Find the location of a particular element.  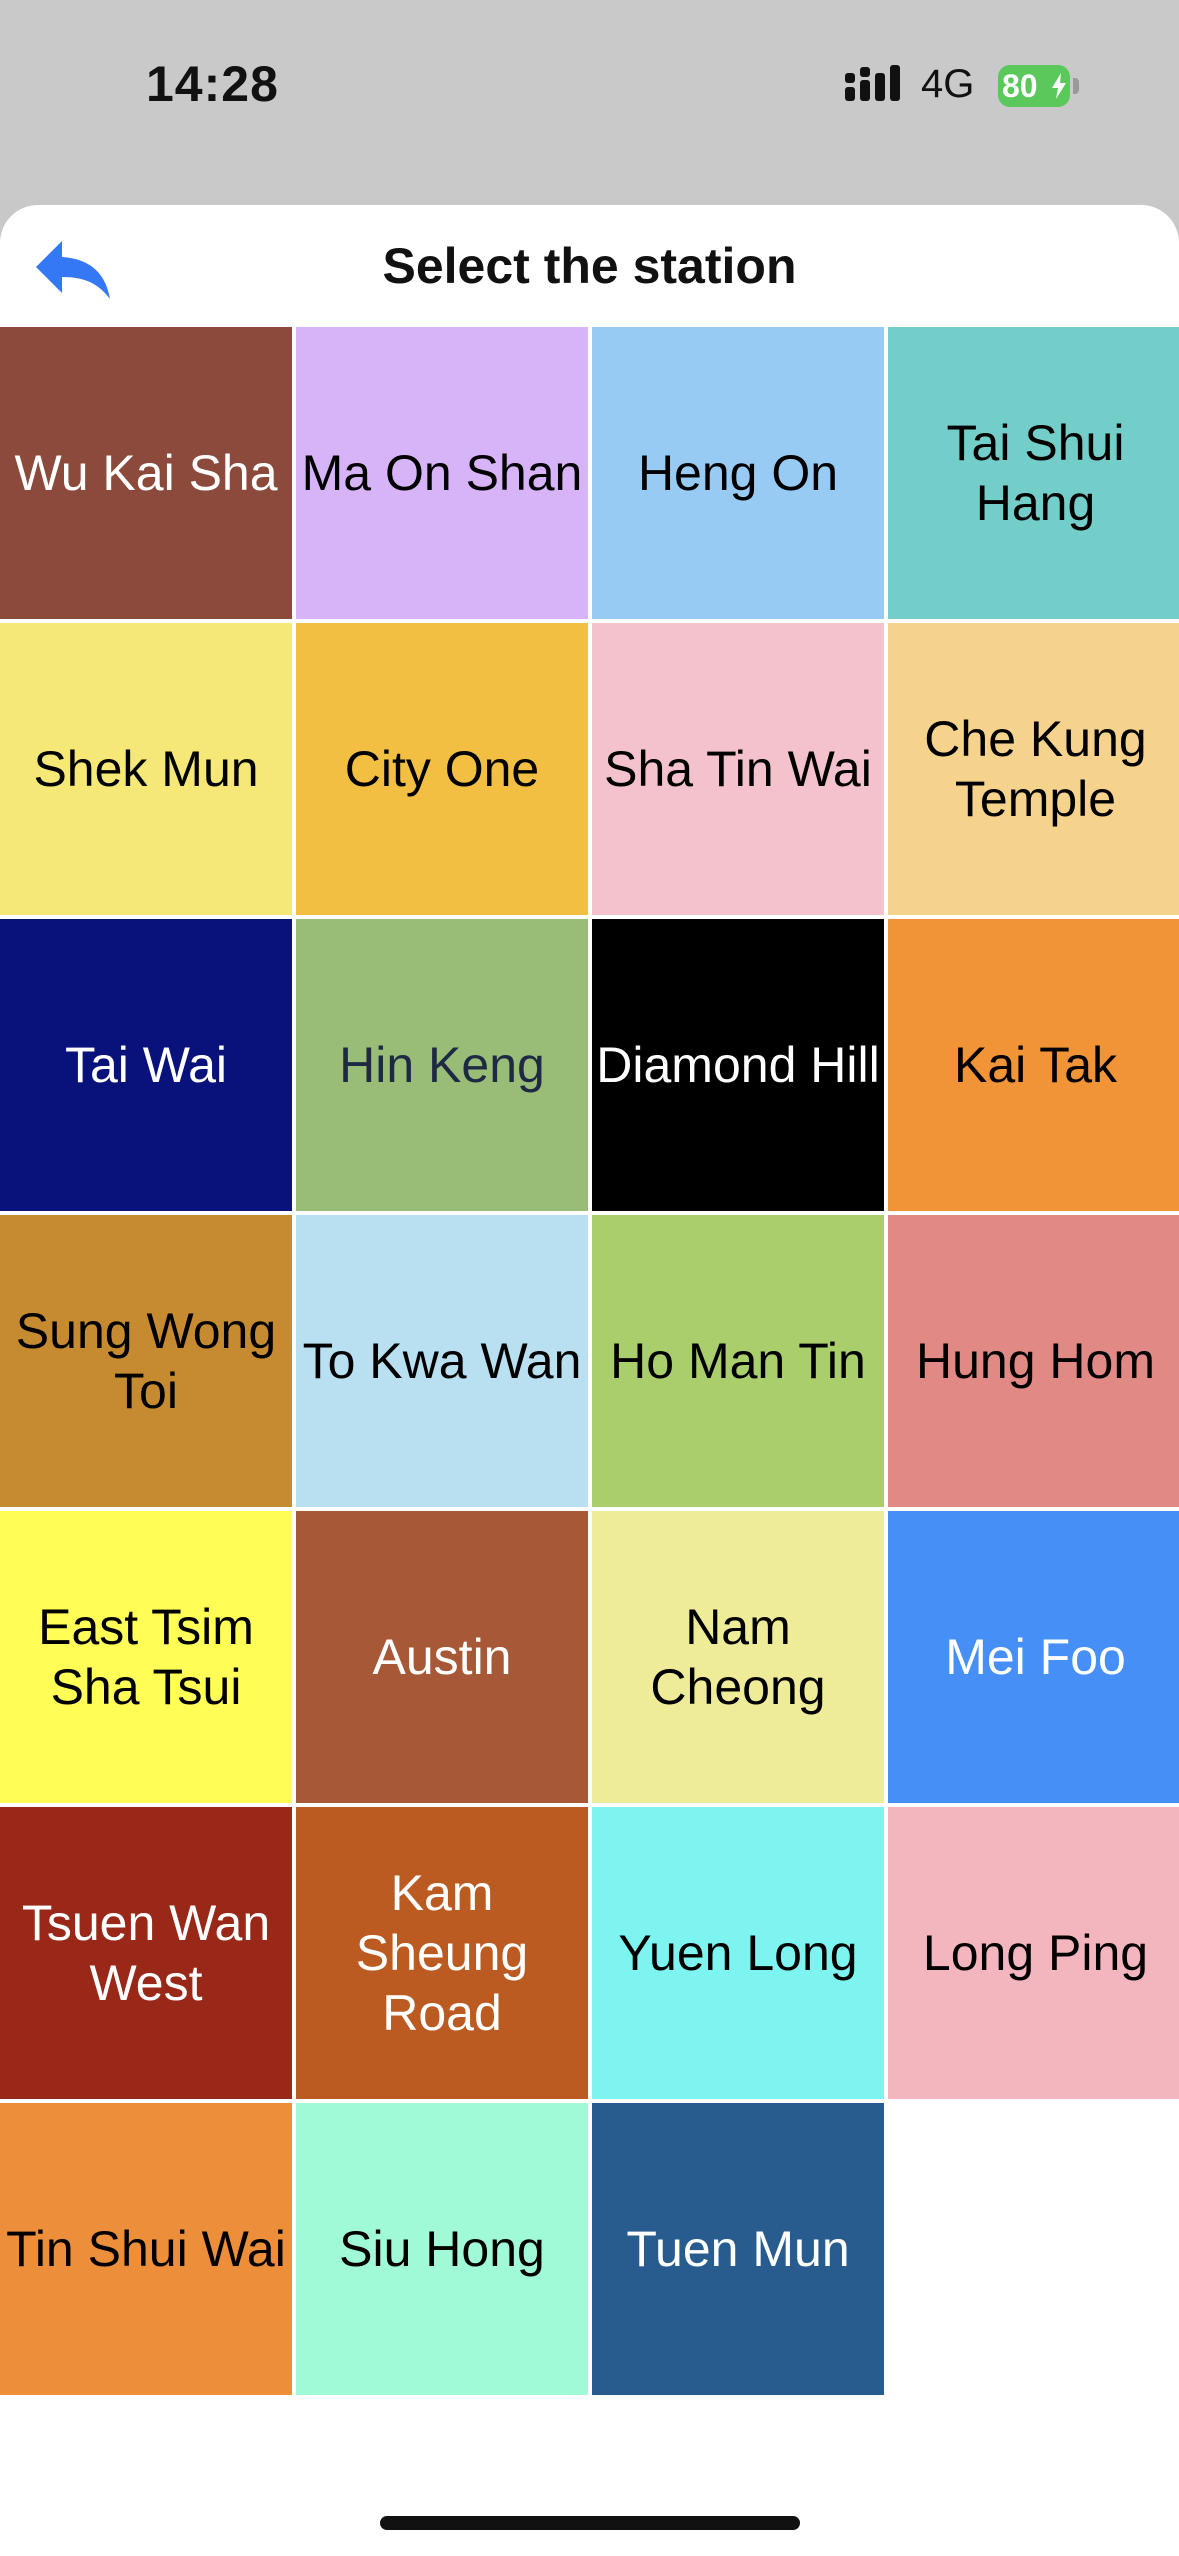

station-name: Nam Cheong is located at coordinates (738, 1657).